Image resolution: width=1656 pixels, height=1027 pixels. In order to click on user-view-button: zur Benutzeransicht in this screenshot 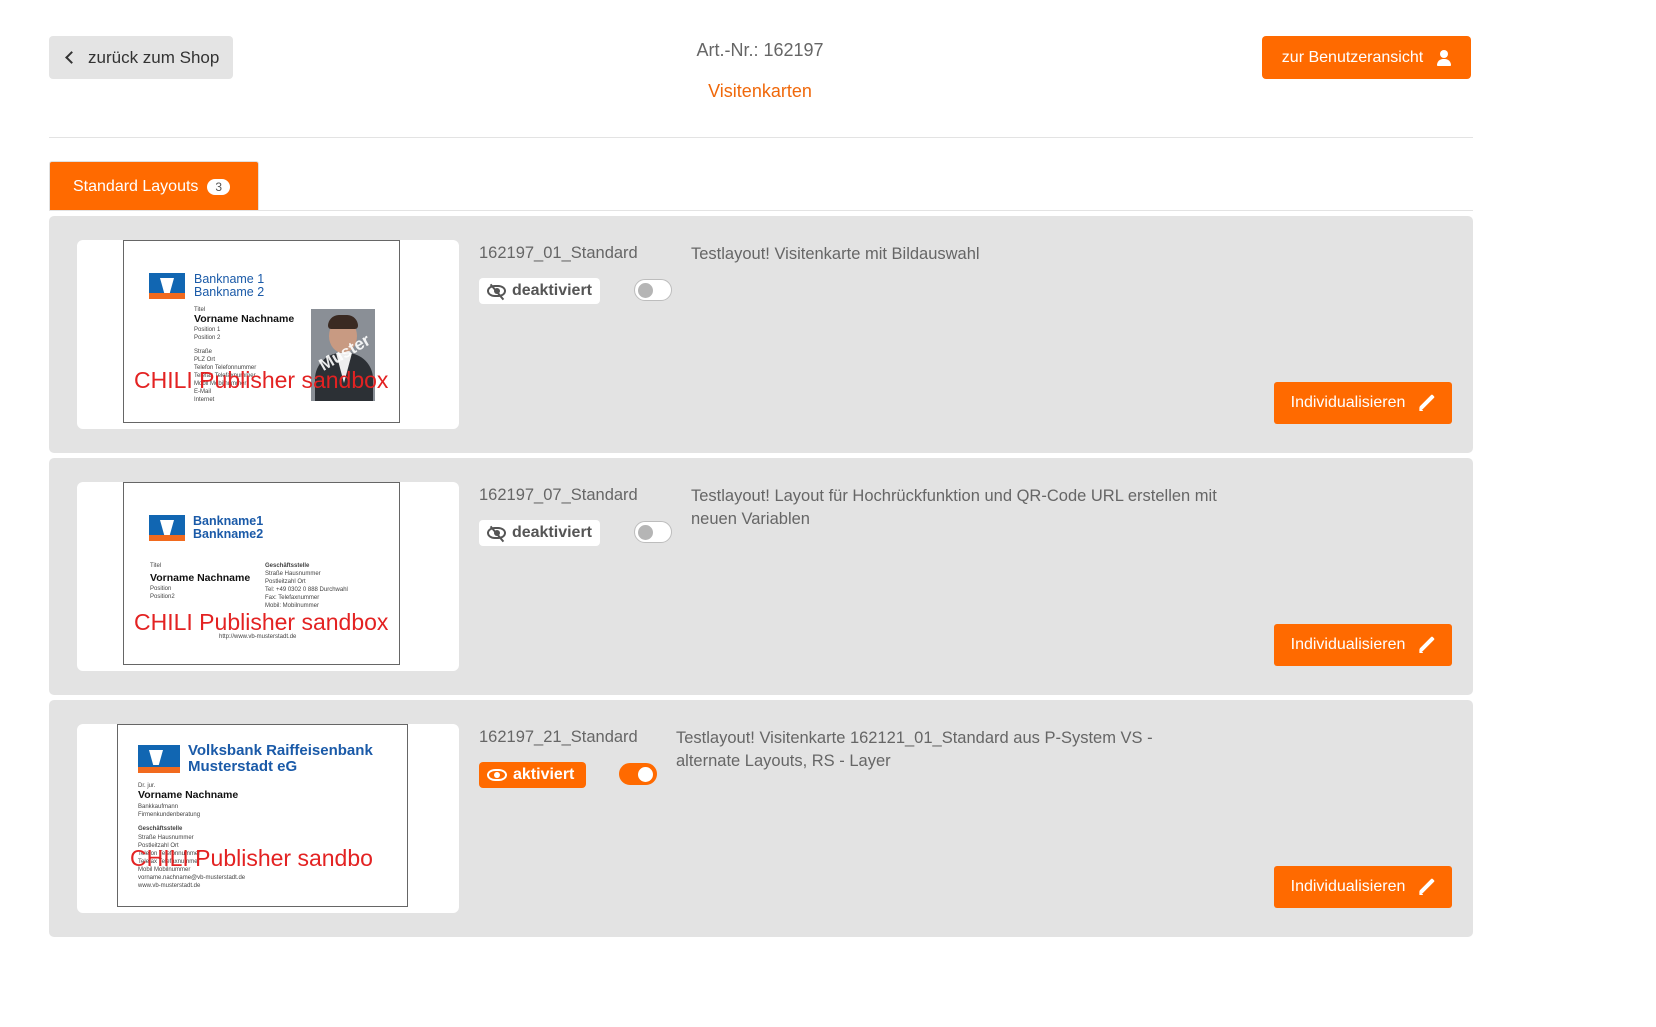, I will do `click(1366, 57)`.